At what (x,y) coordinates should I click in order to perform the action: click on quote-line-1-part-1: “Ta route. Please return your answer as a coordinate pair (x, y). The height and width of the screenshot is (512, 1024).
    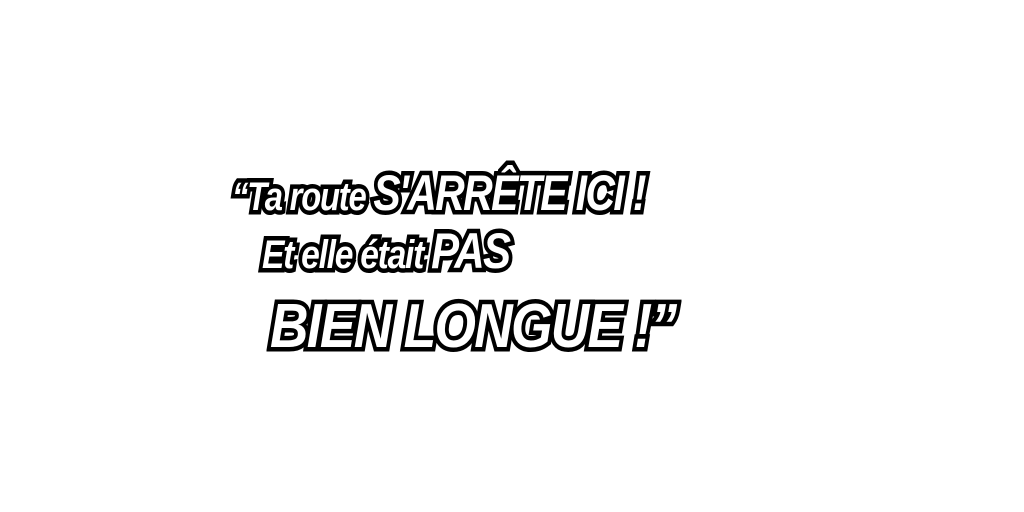
    Looking at the image, I should click on (301, 197).